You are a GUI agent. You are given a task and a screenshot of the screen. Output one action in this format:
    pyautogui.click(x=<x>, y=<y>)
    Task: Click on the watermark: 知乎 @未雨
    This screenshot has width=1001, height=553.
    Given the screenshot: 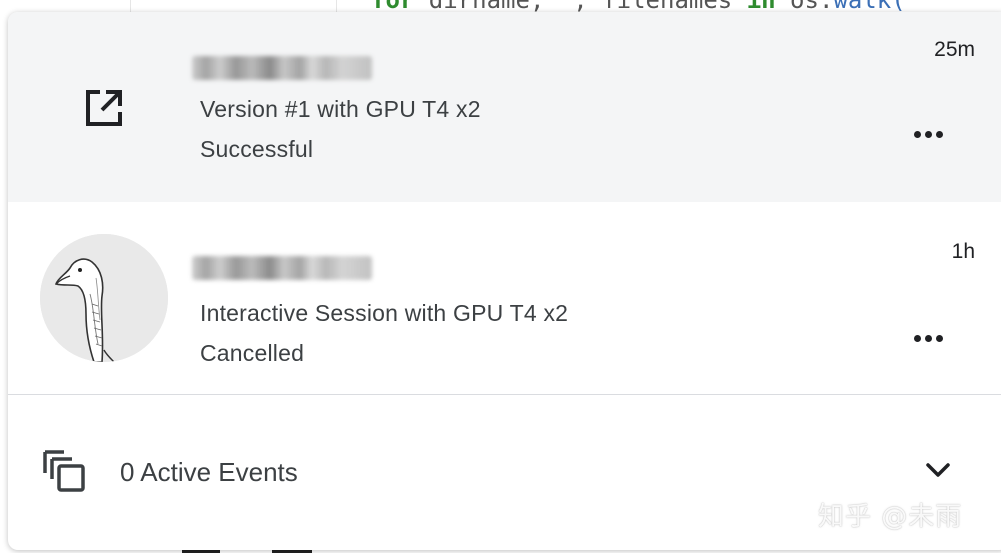 What is the action you would take?
    pyautogui.click(x=890, y=517)
    